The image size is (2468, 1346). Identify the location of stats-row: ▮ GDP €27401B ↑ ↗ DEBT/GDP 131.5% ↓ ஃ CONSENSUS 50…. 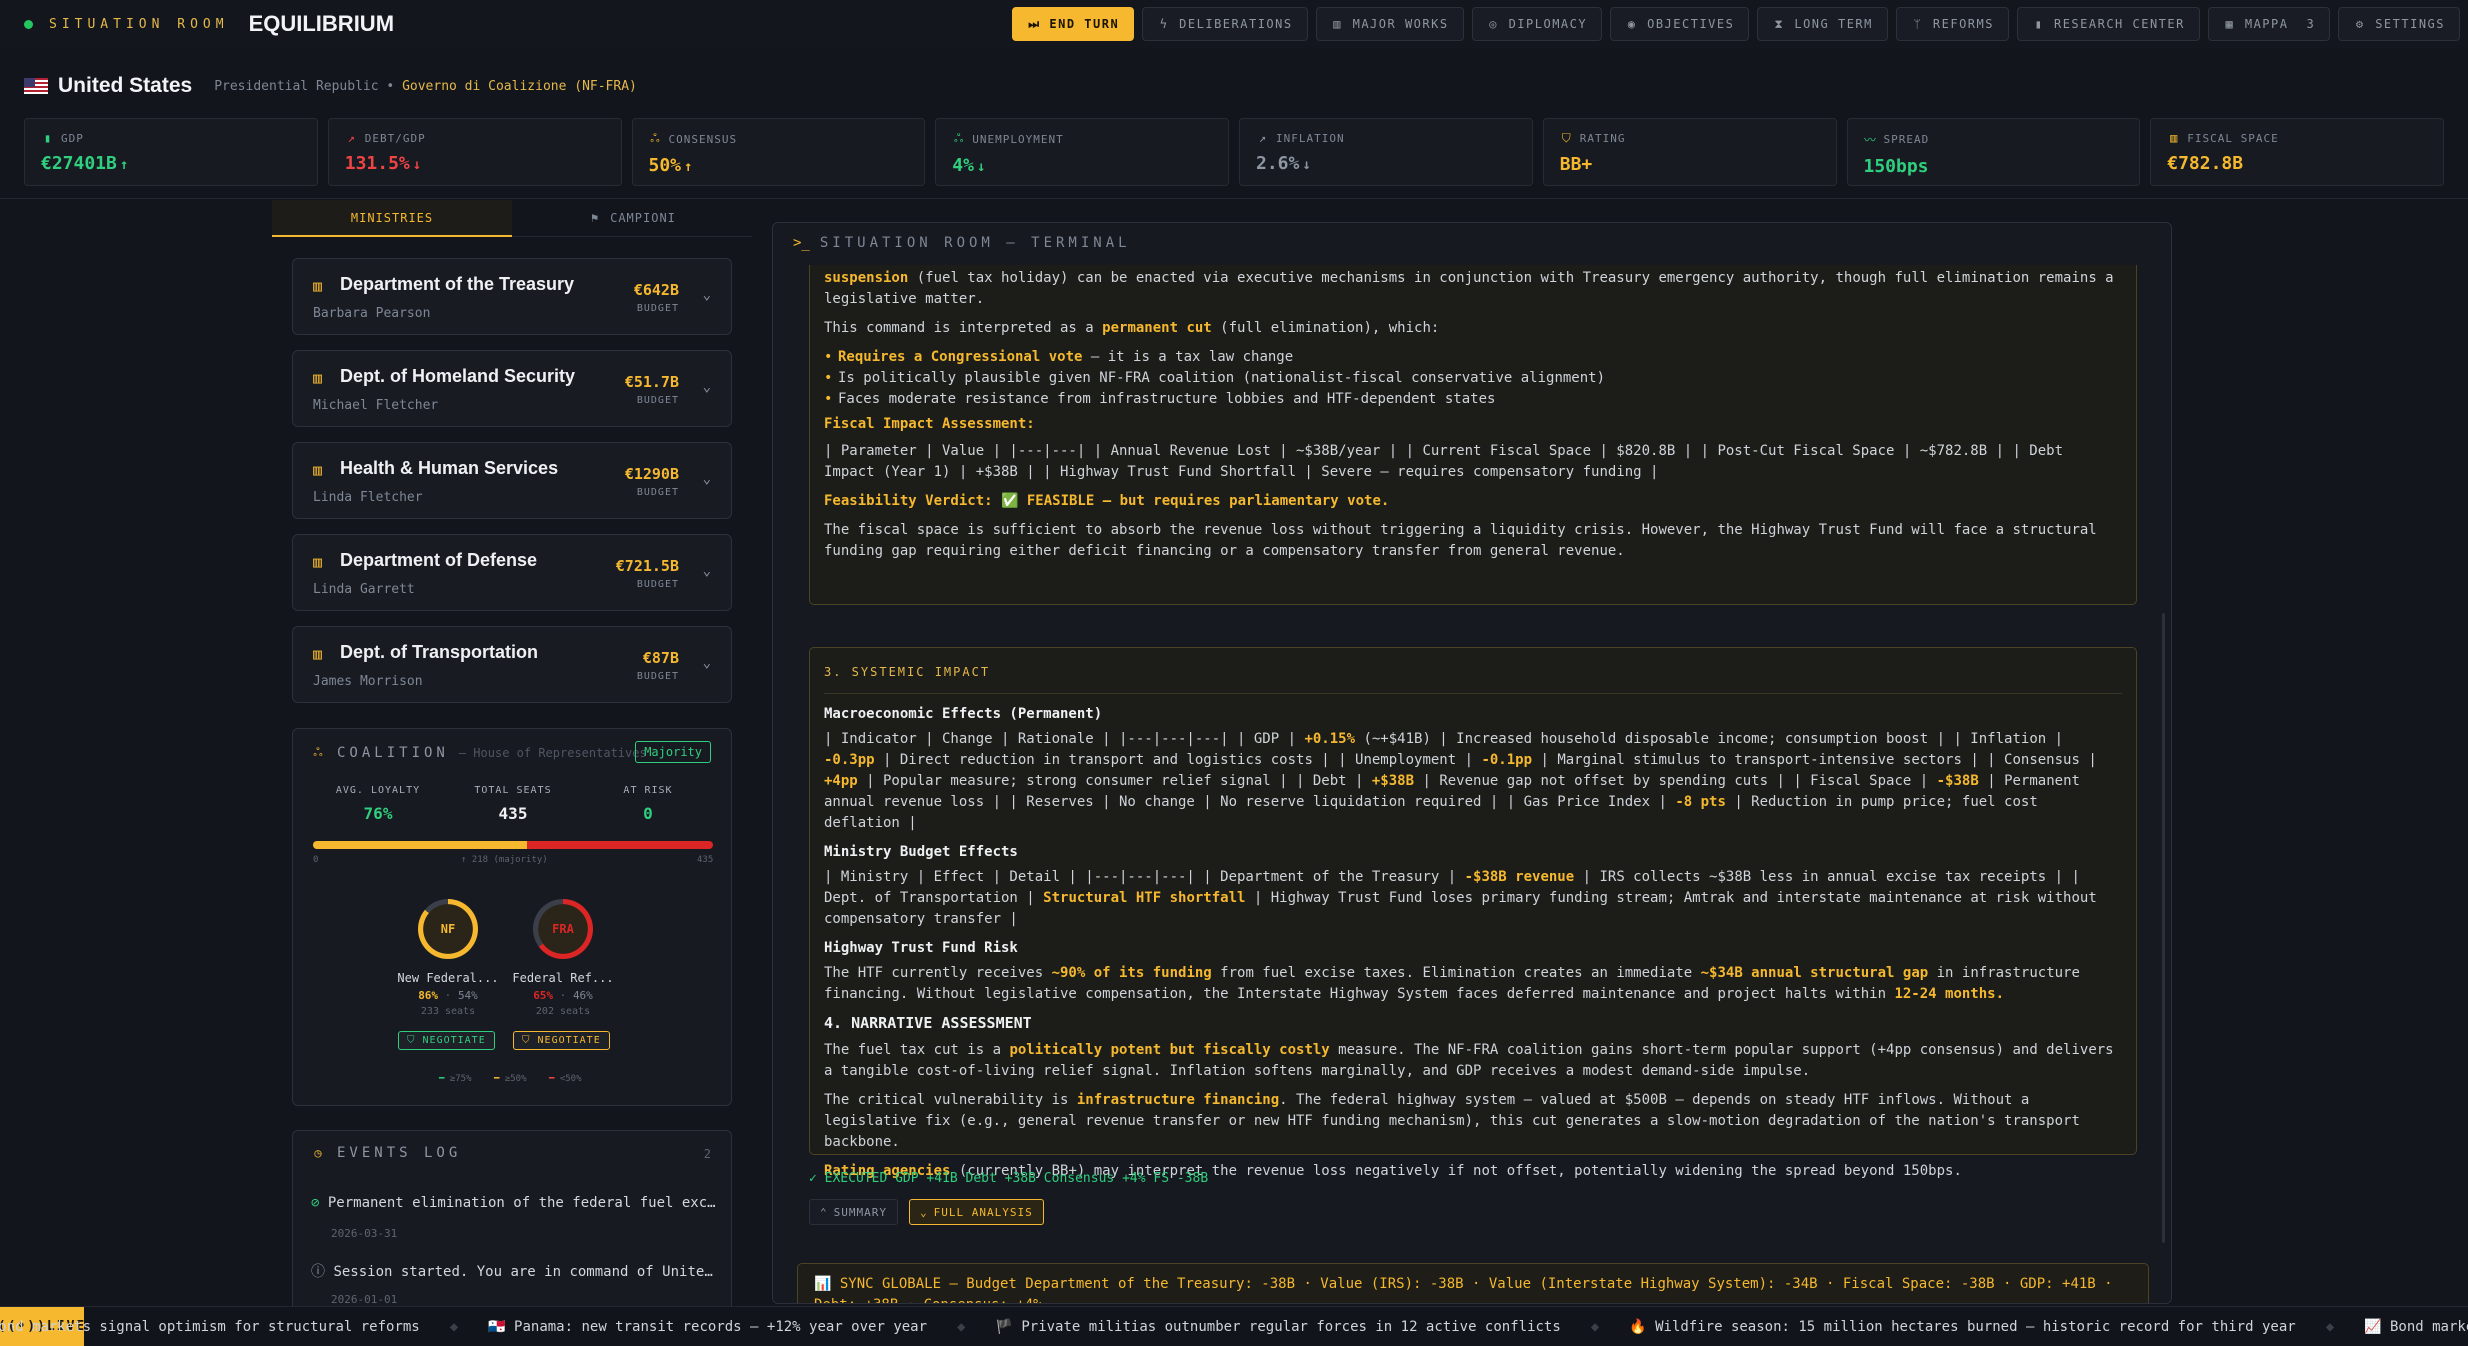
(1234, 152).